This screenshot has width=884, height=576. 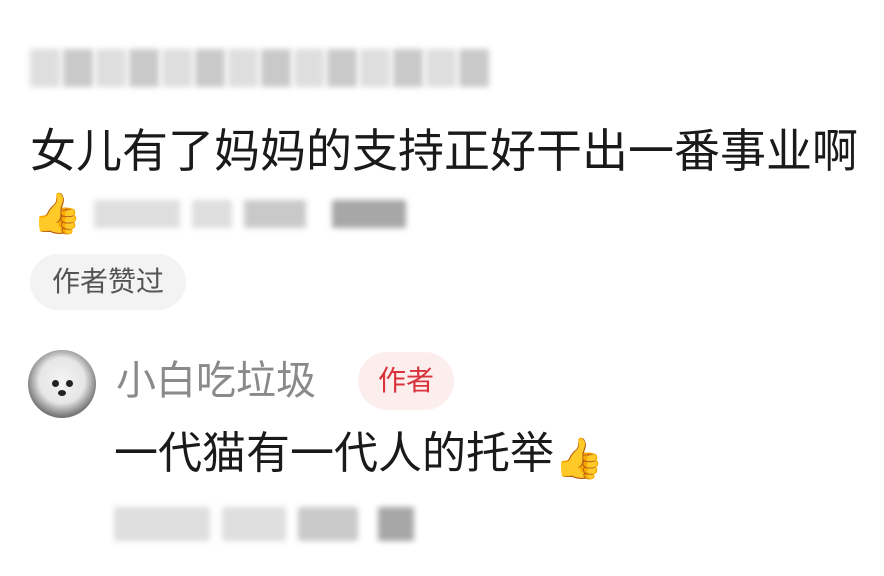 I want to click on reply-text: 一代猫有一代人的托举👍, so click(x=359, y=454).